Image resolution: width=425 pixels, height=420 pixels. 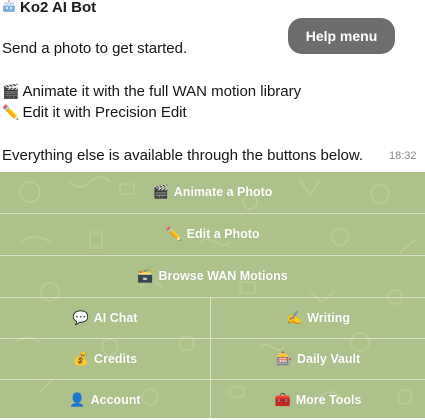 I want to click on bot-name-label: Ko2 AI Bot, so click(x=58, y=8).